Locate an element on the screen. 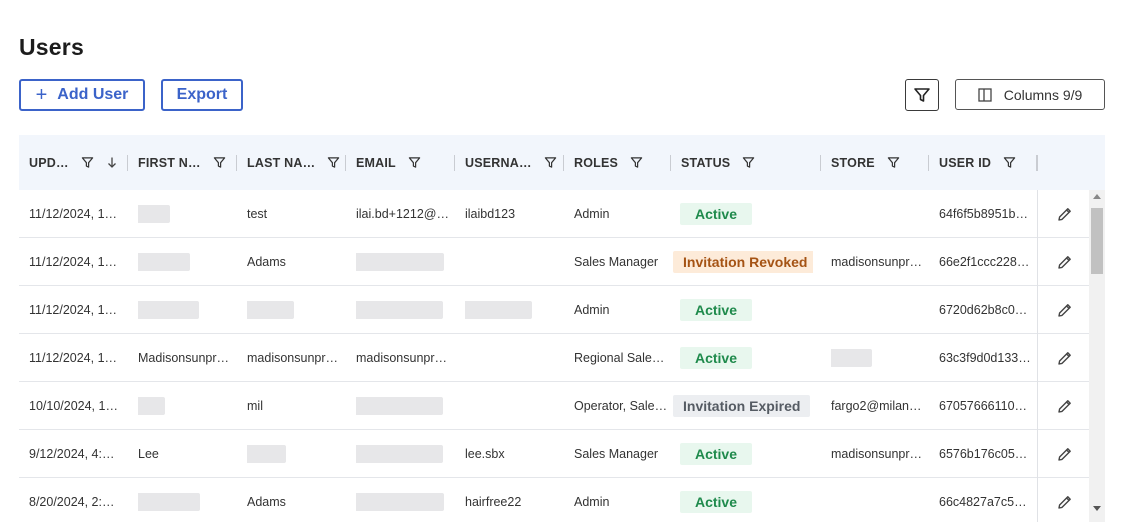 Image resolution: width=1135 pixels, height=522 pixels. export-label: Export is located at coordinates (202, 94).